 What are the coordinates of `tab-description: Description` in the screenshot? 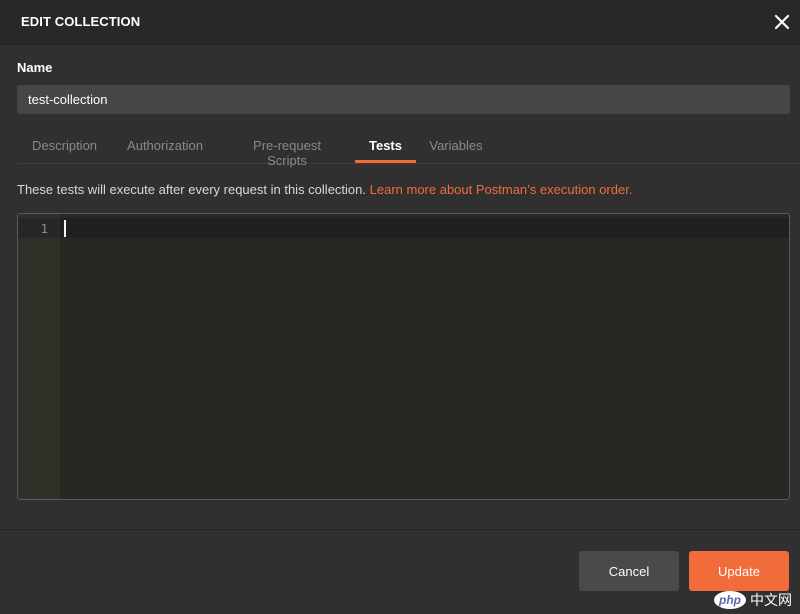 It's located at (64, 145).